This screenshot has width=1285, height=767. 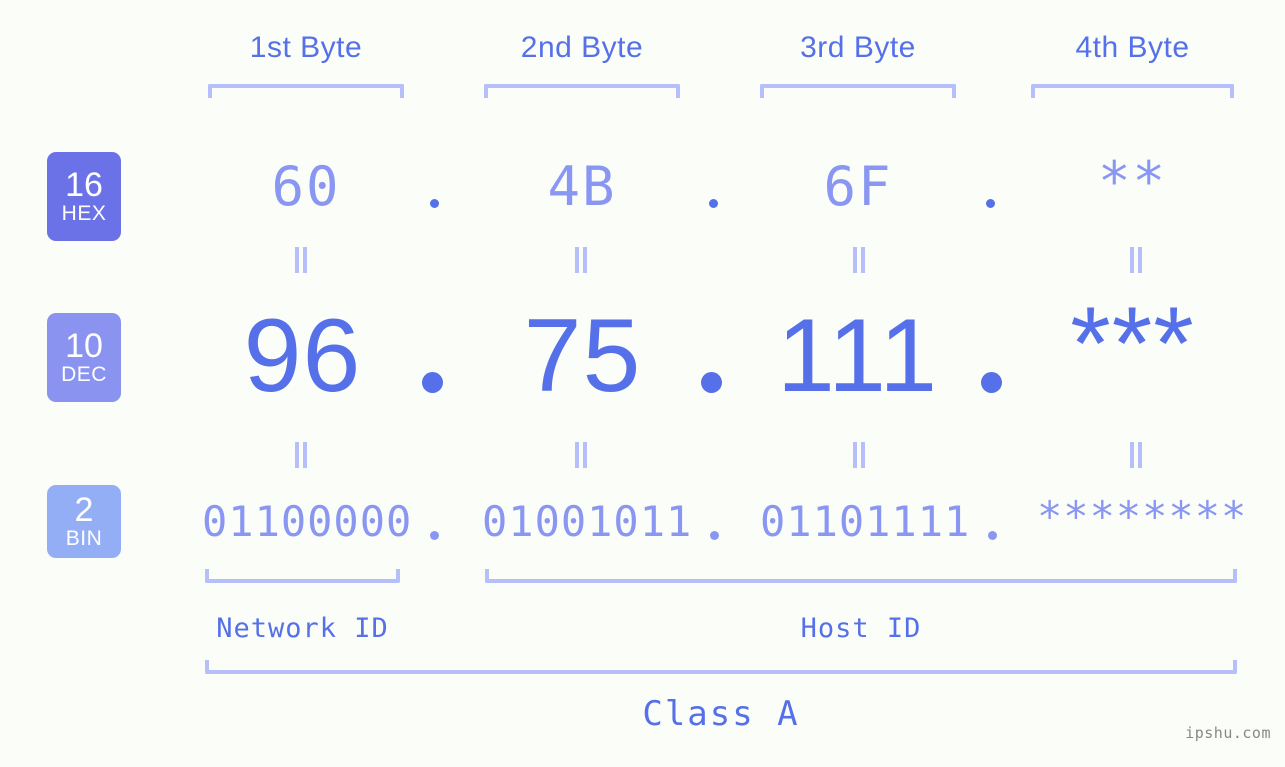 I want to click on hex-byte-2: 4B, so click(x=582, y=186).